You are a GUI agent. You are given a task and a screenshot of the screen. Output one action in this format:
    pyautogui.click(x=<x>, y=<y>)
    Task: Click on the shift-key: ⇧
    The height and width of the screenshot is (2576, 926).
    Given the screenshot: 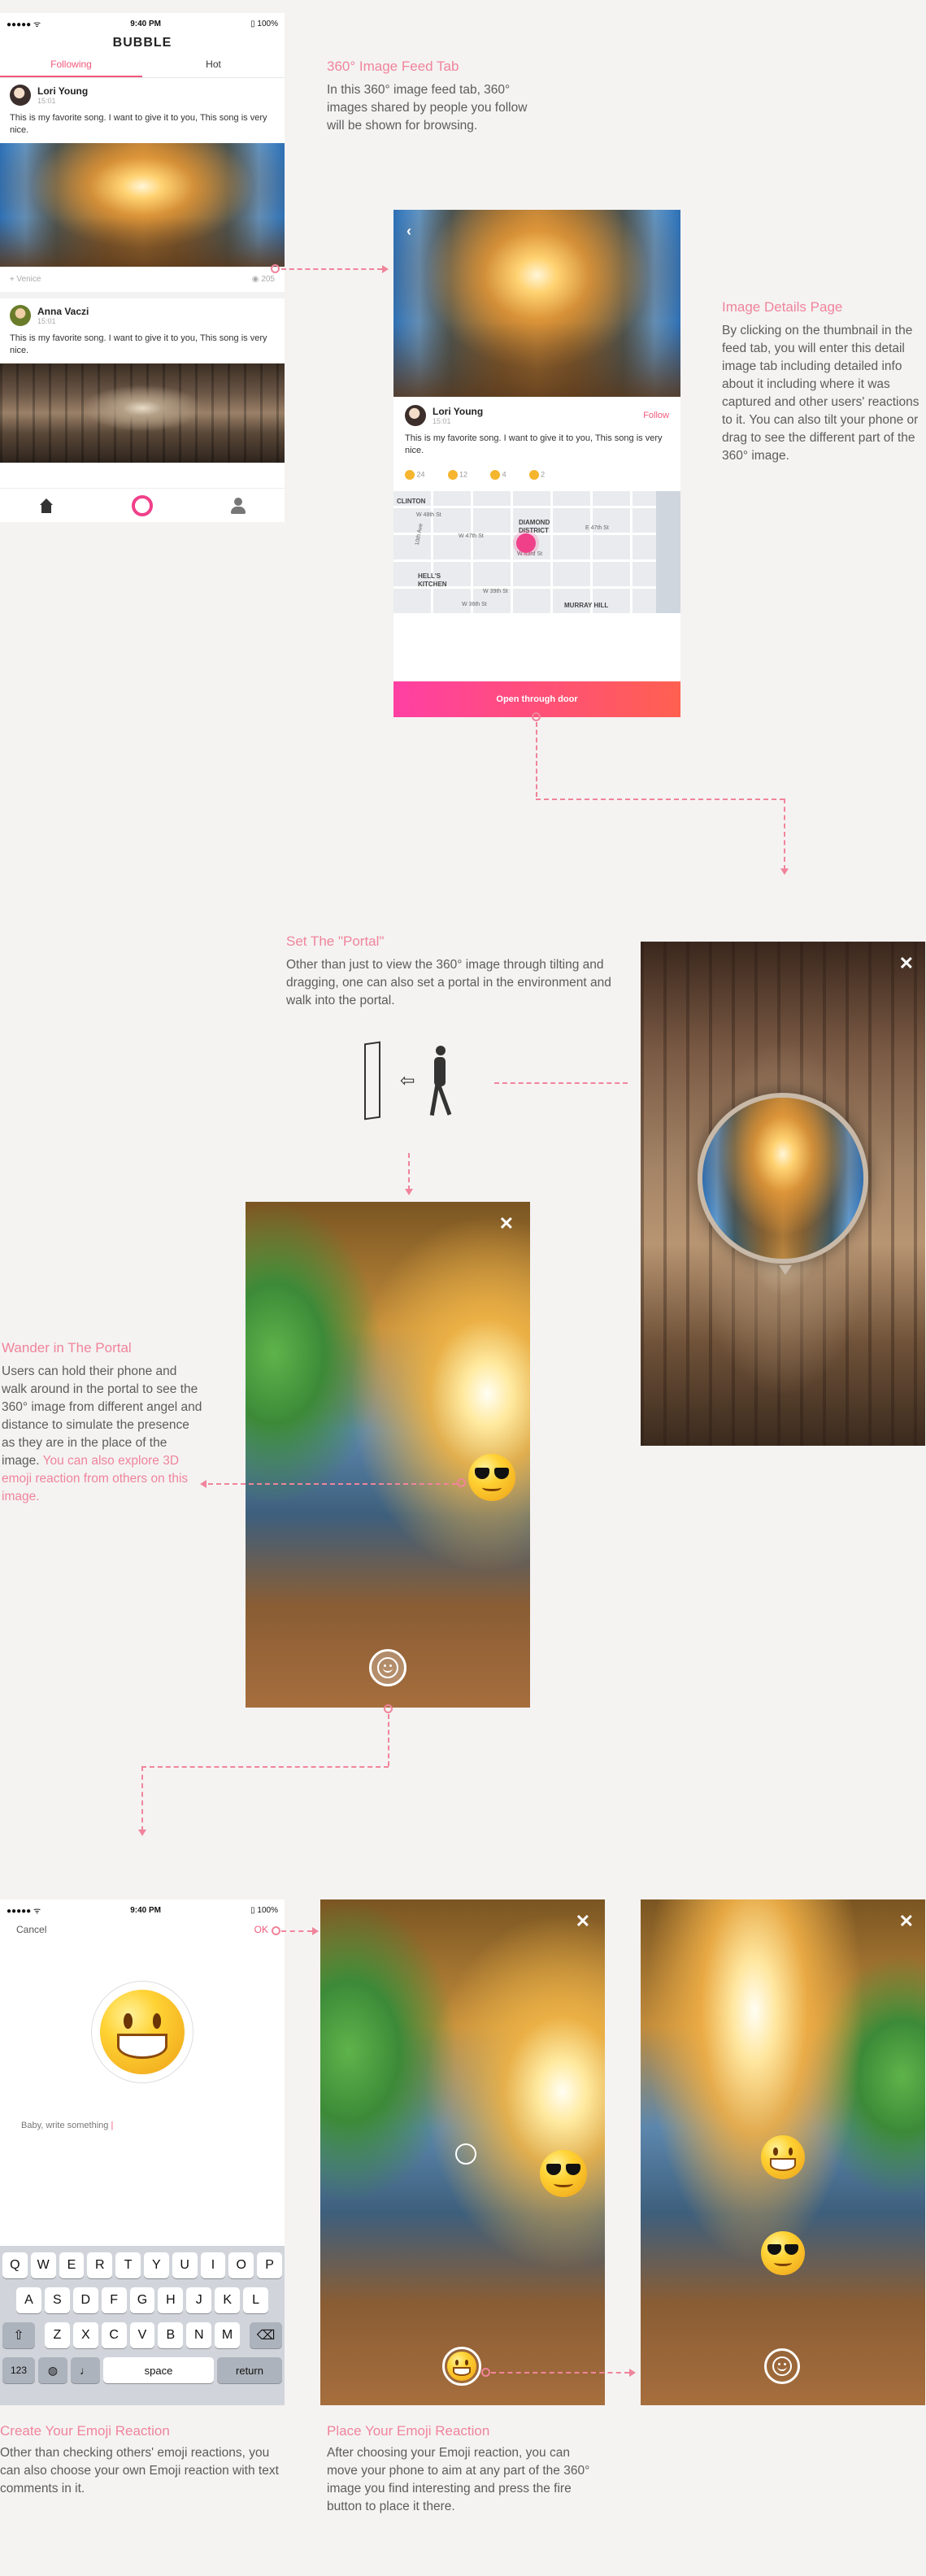 What is the action you would take?
    pyautogui.click(x=19, y=2335)
    